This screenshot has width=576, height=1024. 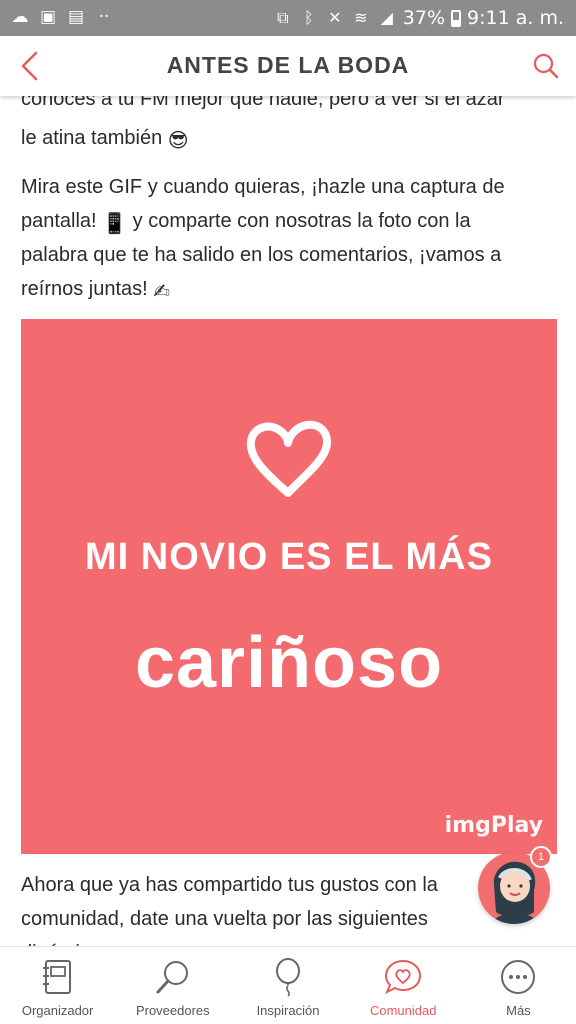 What do you see at coordinates (283, 17) in the screenshot?
I see `nfc-icon: ⧉` at bounding box center [283, 17].